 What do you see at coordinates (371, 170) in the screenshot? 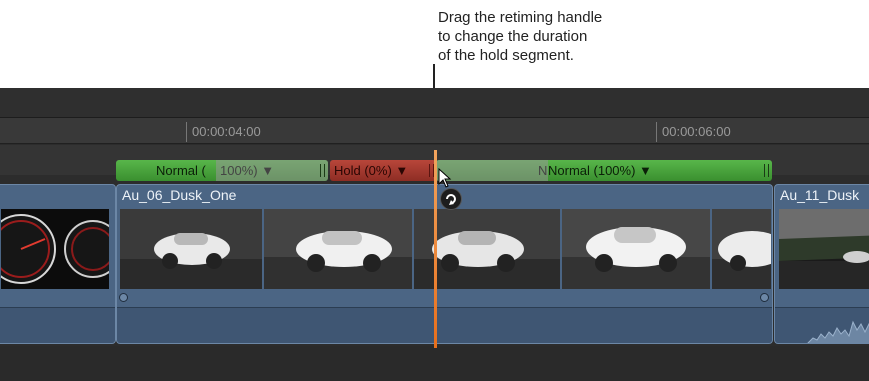
I see `retime-segment-label: Hold (0%) ▼` at bounding box center [371, 170].